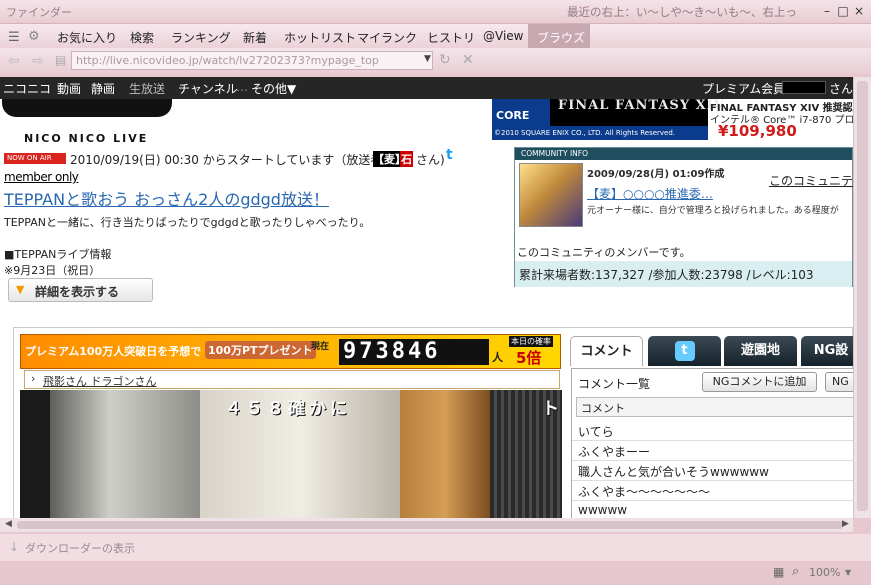 This screenshot has width=871, height=585. I want to click on niconico-live-logo: NICO NICO LIVE, so click(102, 124).